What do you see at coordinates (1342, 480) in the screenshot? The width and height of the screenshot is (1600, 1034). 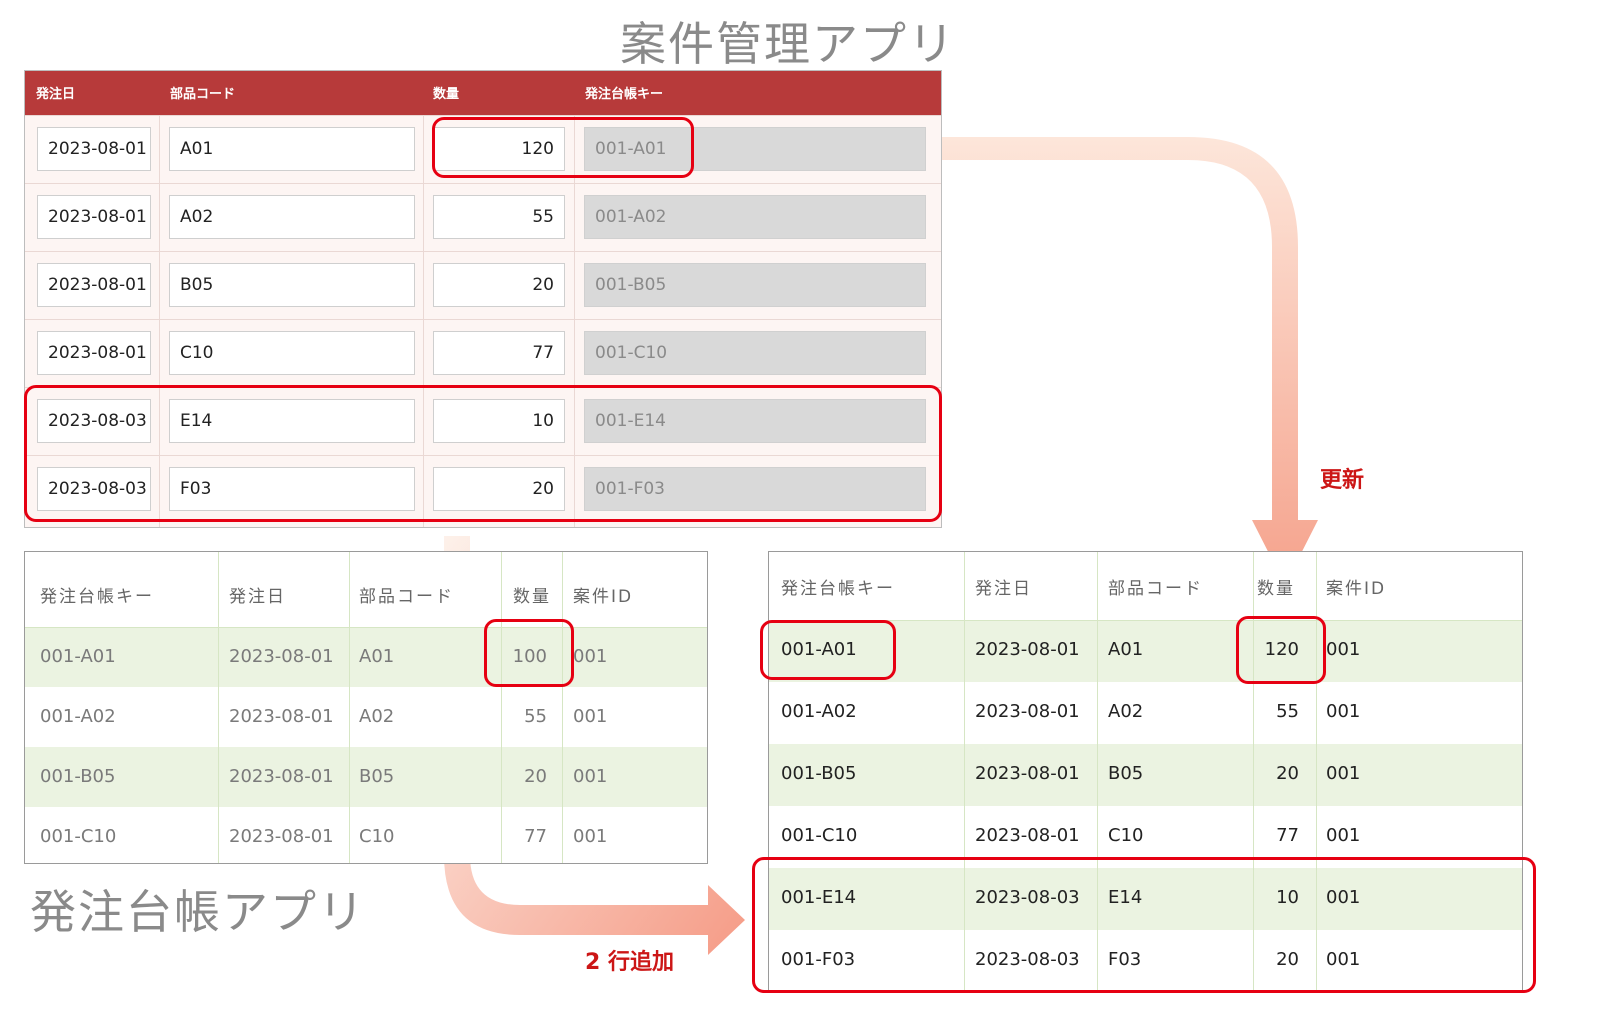 I see `update-label: 更新` at bounding box center [1342, 480].